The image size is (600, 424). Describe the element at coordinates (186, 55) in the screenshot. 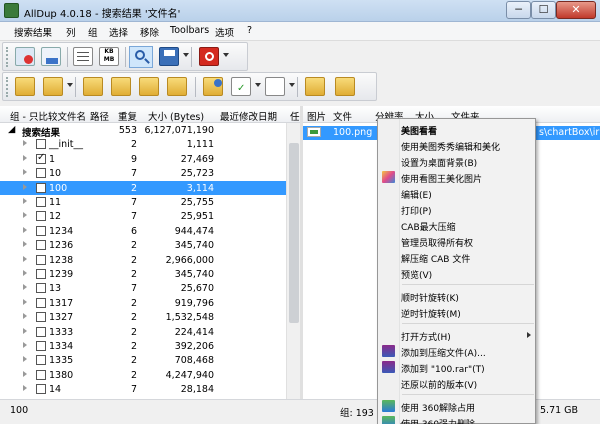

I see `save-dropdown-arrow` at that location.